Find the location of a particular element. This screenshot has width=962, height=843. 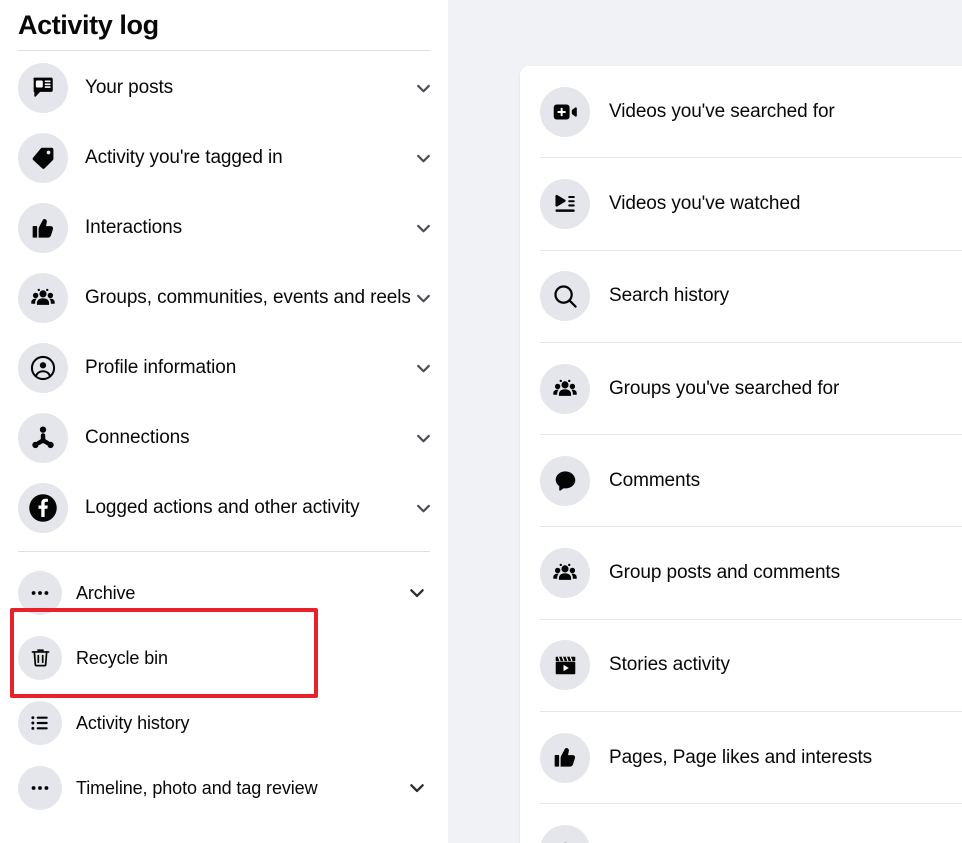

list-item-label: Search history is located at coordinates (669, 296).